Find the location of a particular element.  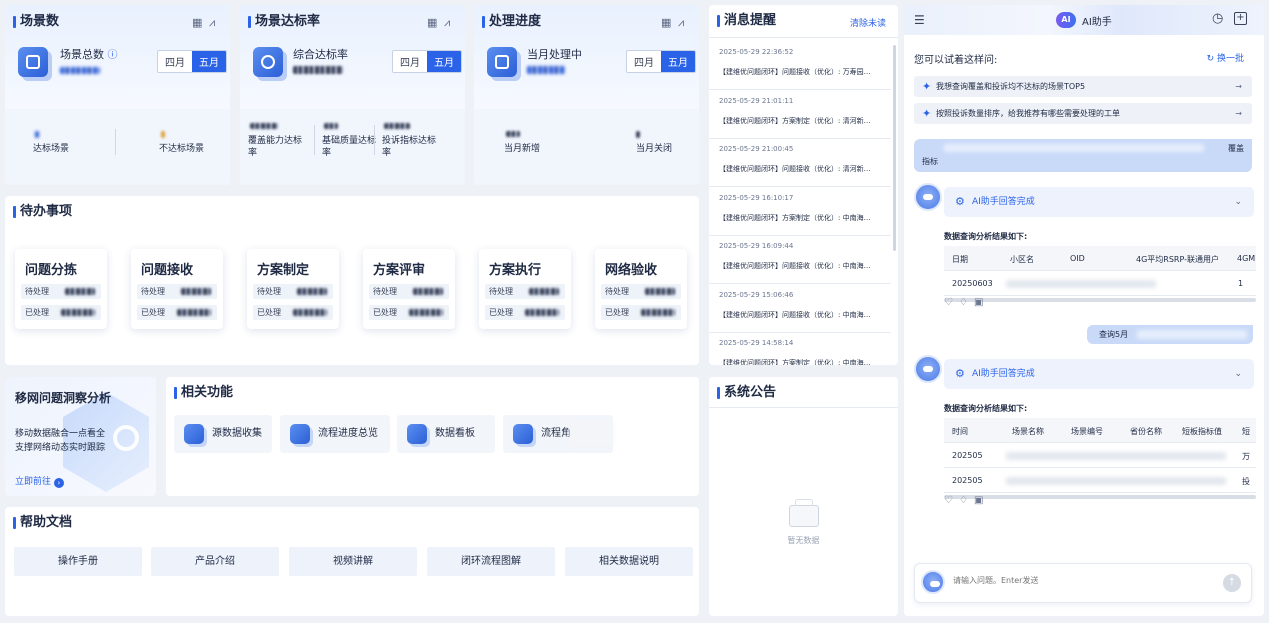

todo-item: 问题分拣 待处理 已处理 is located at coordinates (61, 289).